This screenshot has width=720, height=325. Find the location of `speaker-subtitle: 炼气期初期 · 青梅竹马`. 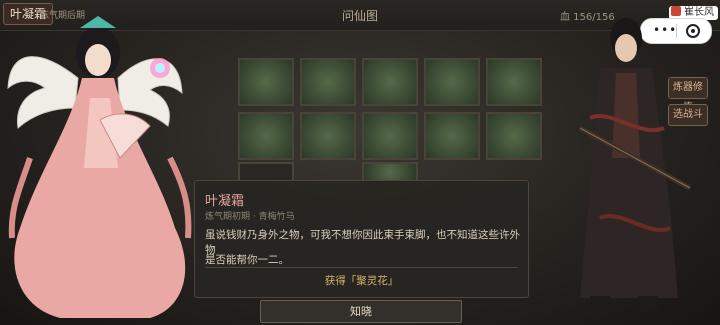

speaker-subtitle: 炼气期初期 · 青梅竹马 is located at coordinates (250, 217).